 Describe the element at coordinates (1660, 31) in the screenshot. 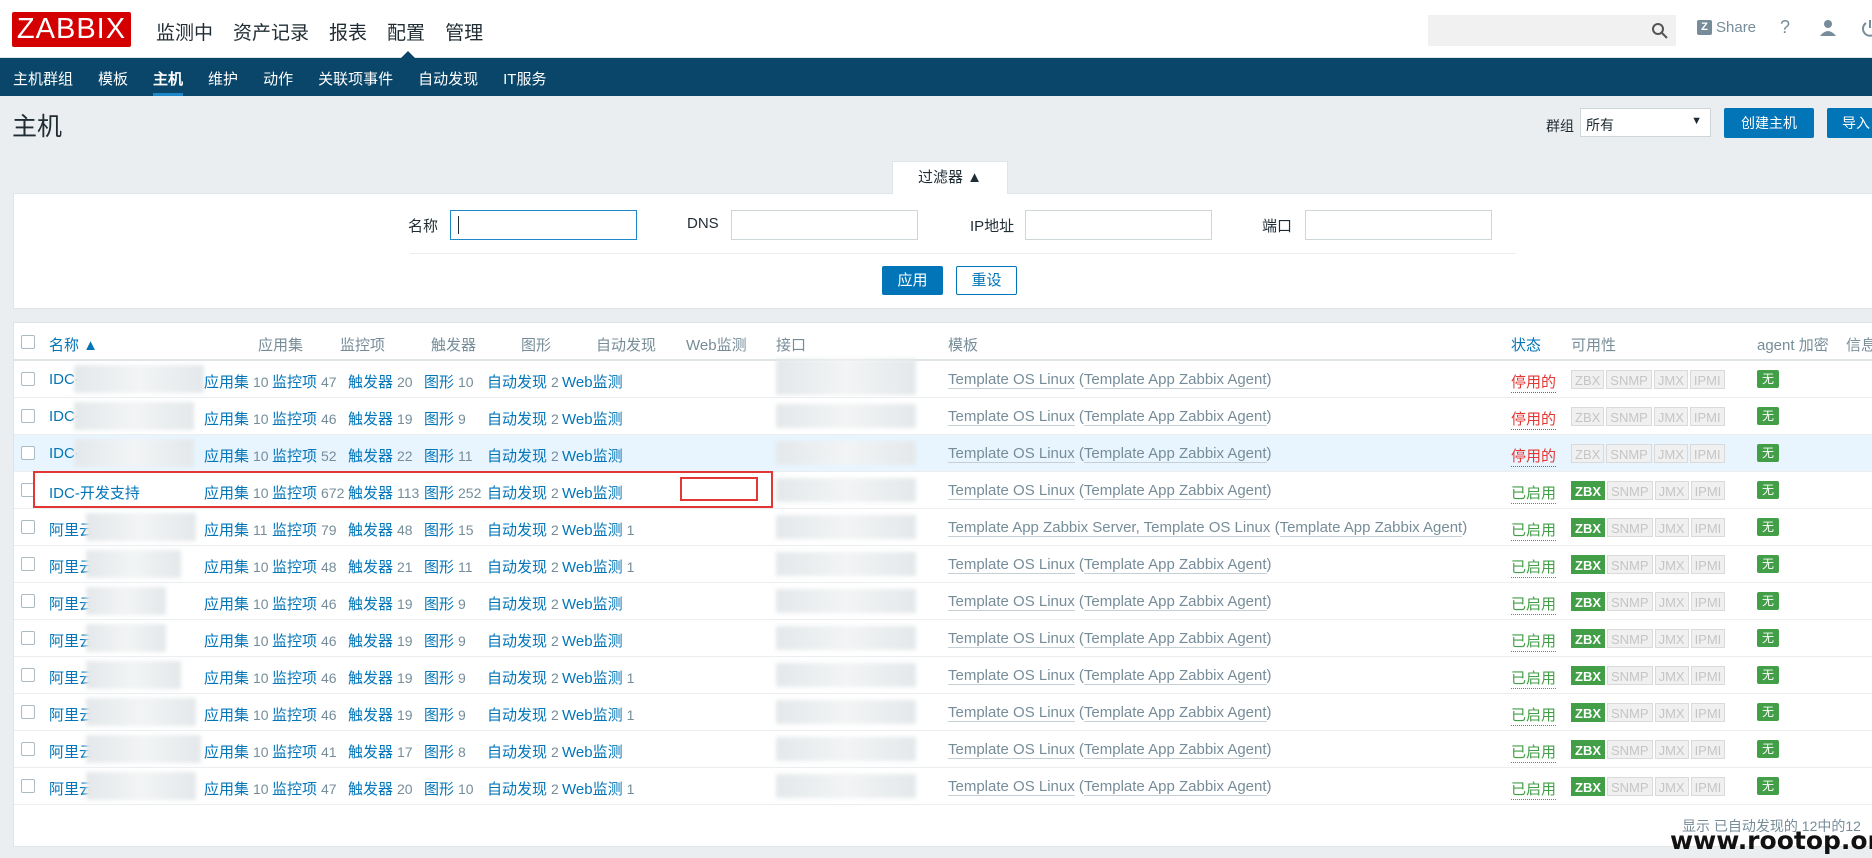

I see `search-icon` at that location.